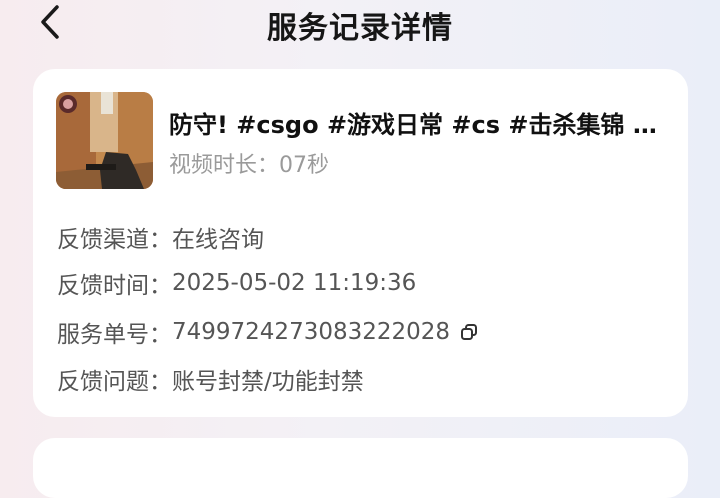 The width and height of the screenshot is (720, 498). Describe the element at coordinates (114, 286) in the screenshot. I see `feedback-time-label: 反馈时间：` at that location.